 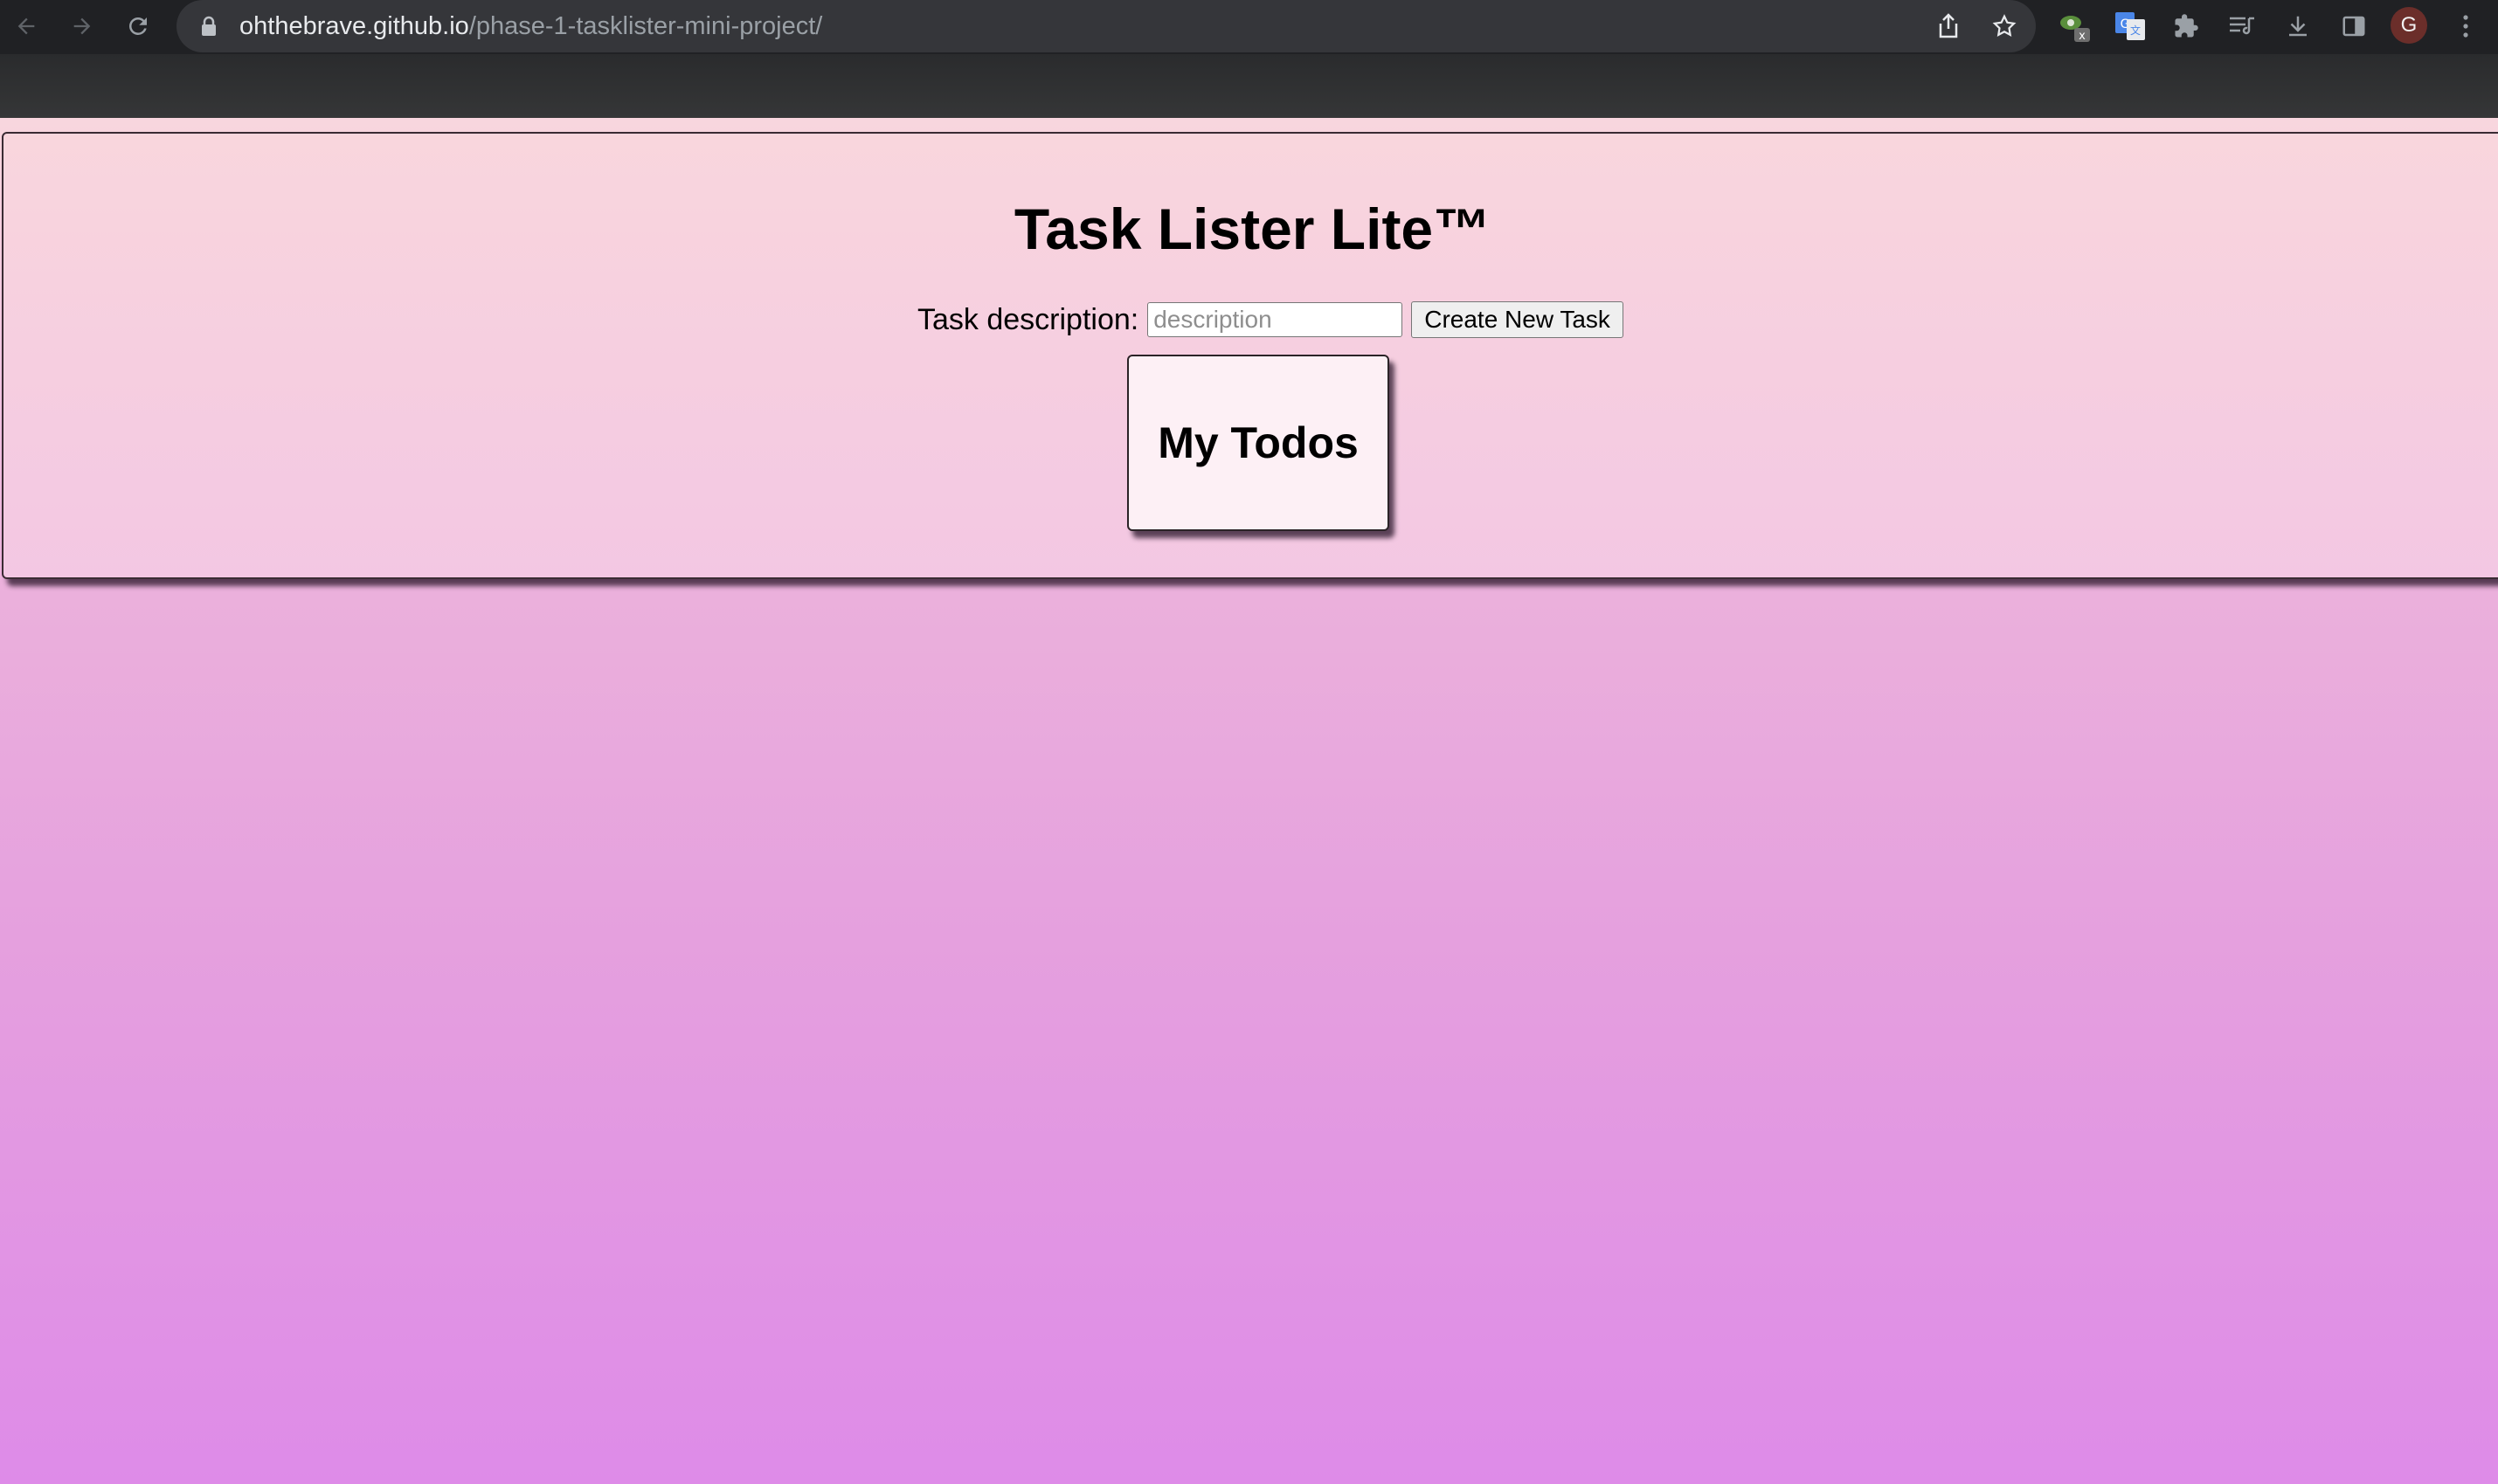 I want to click on star-icon, so click(x=2004, y=26).